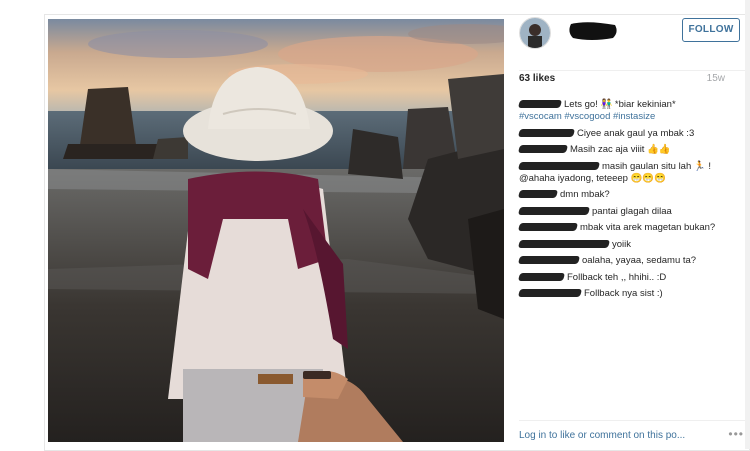  I want to click on comment-text: Follback teh ,, hhihi.. :D, so click(617, 277).